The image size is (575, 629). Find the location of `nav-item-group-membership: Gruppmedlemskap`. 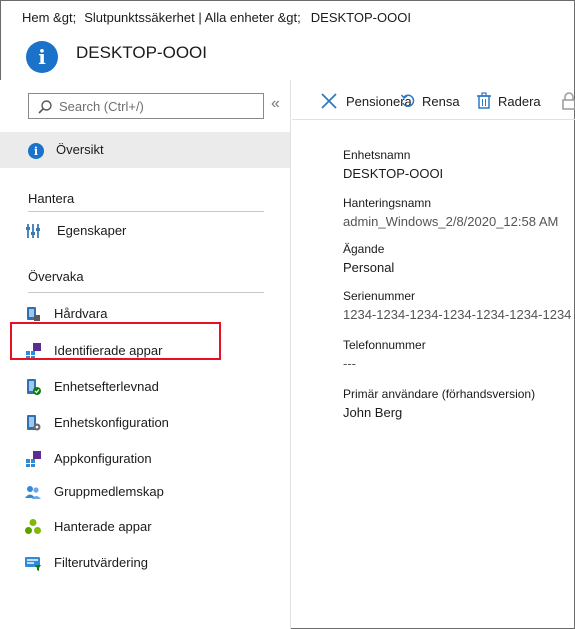

nav-item-group-membership: Gruppmedlemskap is located at coordinates (149, 492).